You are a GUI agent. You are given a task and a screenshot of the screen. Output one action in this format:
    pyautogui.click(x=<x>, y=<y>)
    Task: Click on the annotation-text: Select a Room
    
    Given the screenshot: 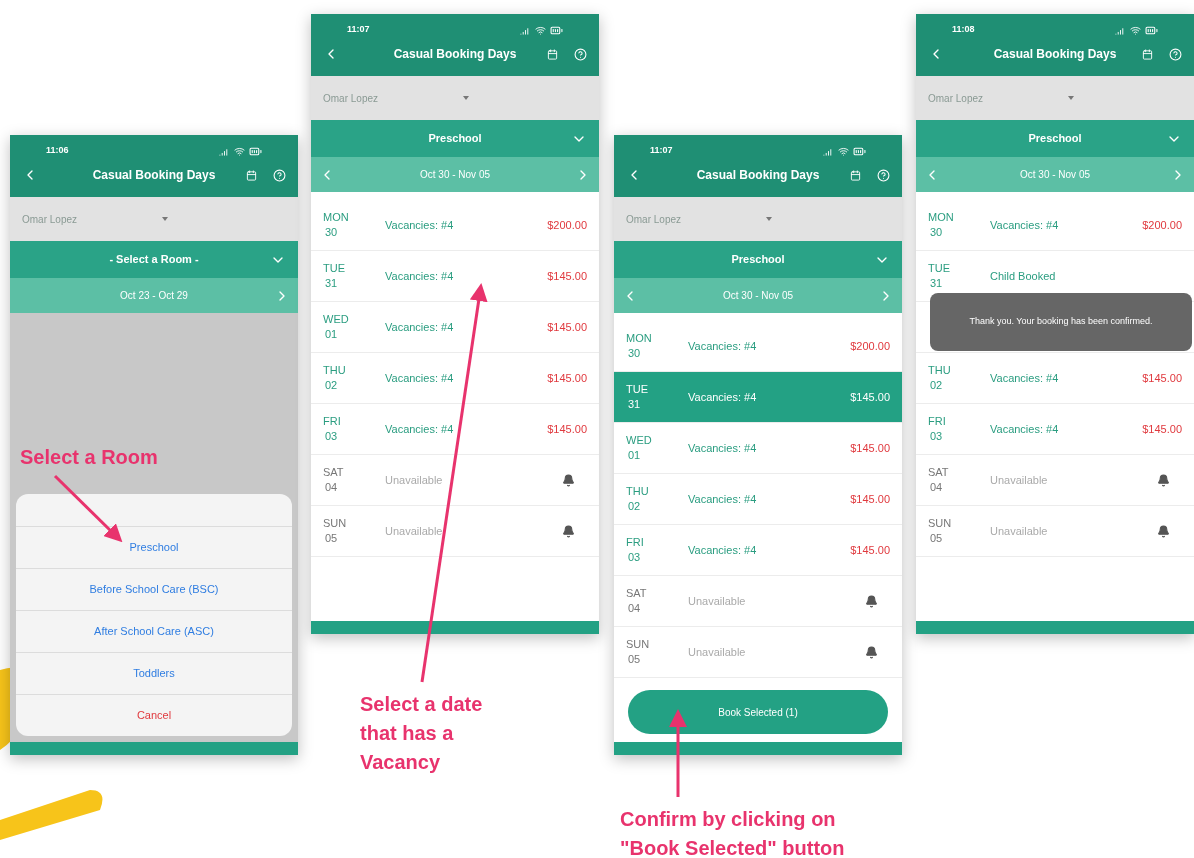 What is the action you would take?
    pyautogui.click(x=89, y=457)
    